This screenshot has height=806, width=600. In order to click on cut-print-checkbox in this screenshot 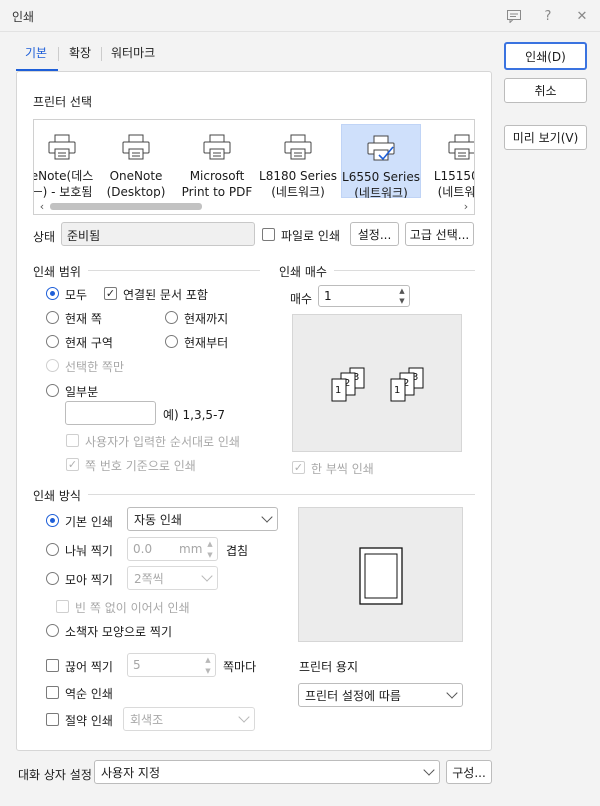, I will do `click(52, 665)`.